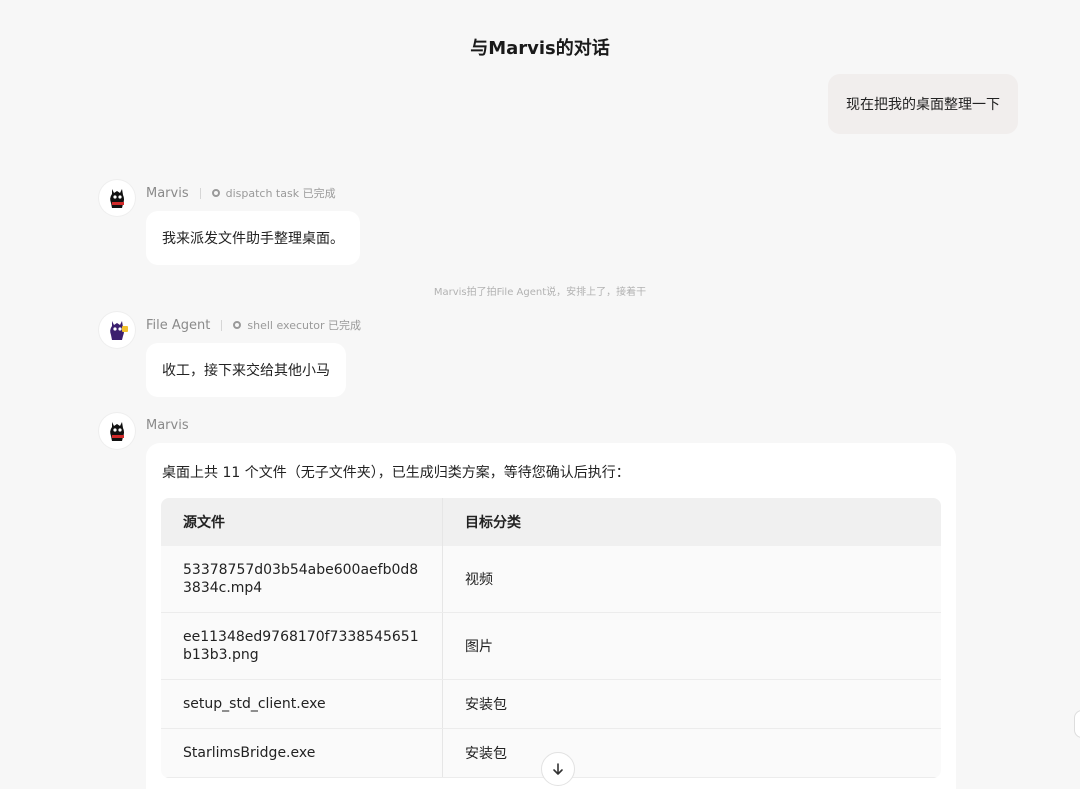  What do you see at coordinates (479, 580) in the screenshot?
I see `category-cell: 视频` at bounding box center [479, 580].